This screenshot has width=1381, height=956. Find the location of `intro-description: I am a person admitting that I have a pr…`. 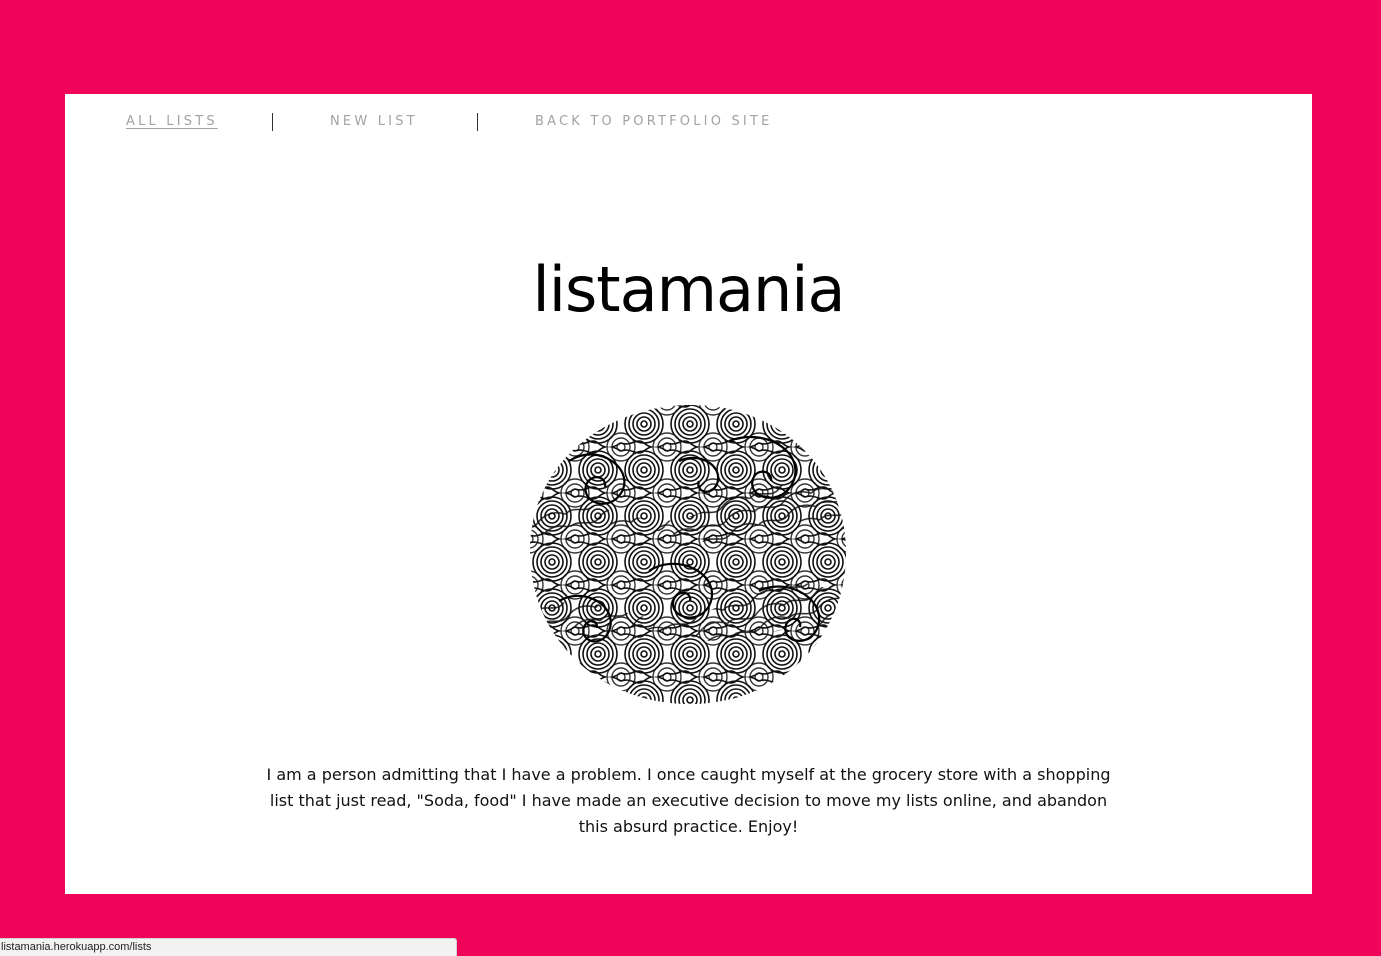

intro-description: I am a person admitting that I have a pr… is located at coordinates (688, 800).